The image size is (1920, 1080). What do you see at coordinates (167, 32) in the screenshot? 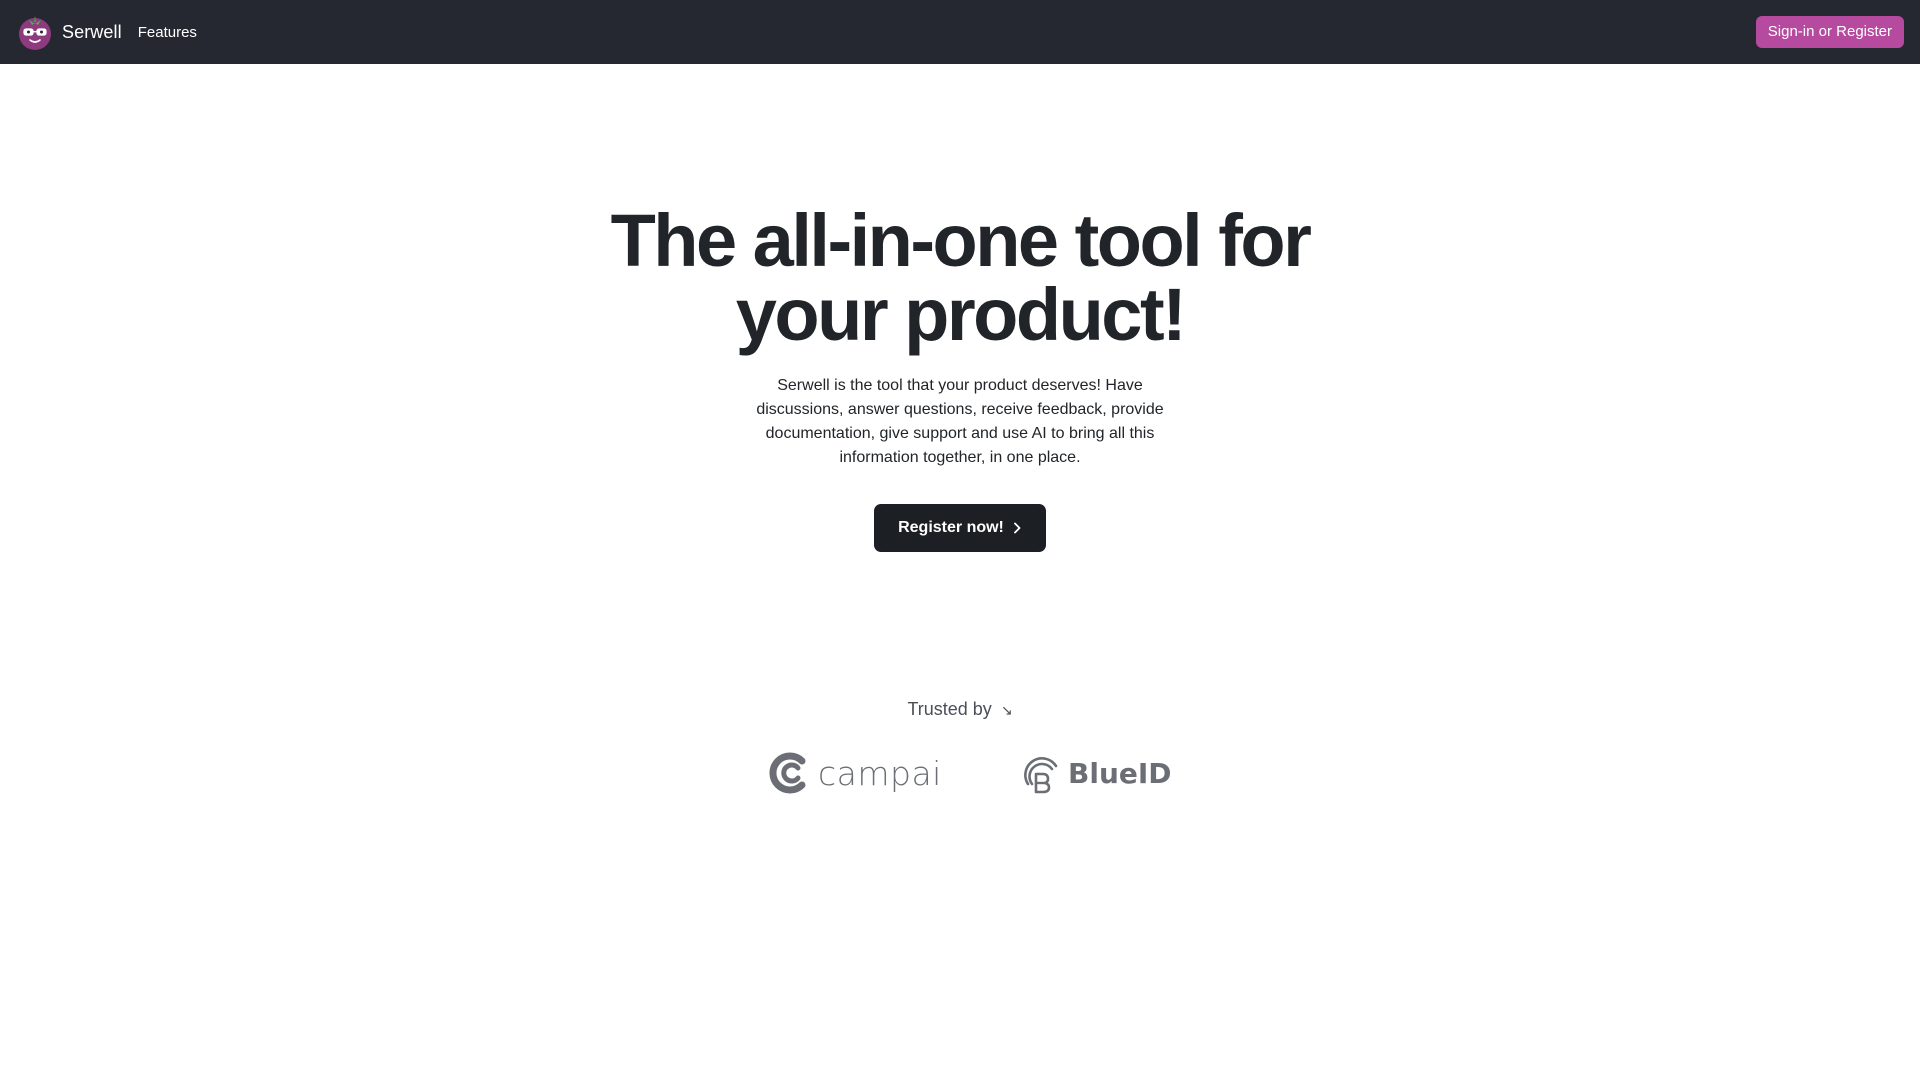
I see `nav-link-features: Features` at bounding box center [167, 32].